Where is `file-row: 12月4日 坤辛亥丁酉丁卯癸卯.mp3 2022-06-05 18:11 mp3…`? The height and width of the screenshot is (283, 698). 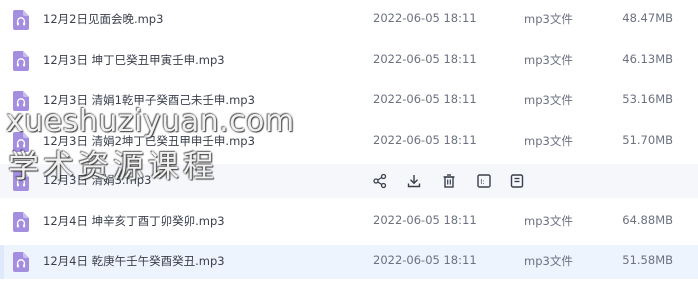
file-row: 12月4日 坤辛亥丁酉丁卯癸卯.mp3 2022-06-05 18:11 mp3… is located at coordinates (349, 222).